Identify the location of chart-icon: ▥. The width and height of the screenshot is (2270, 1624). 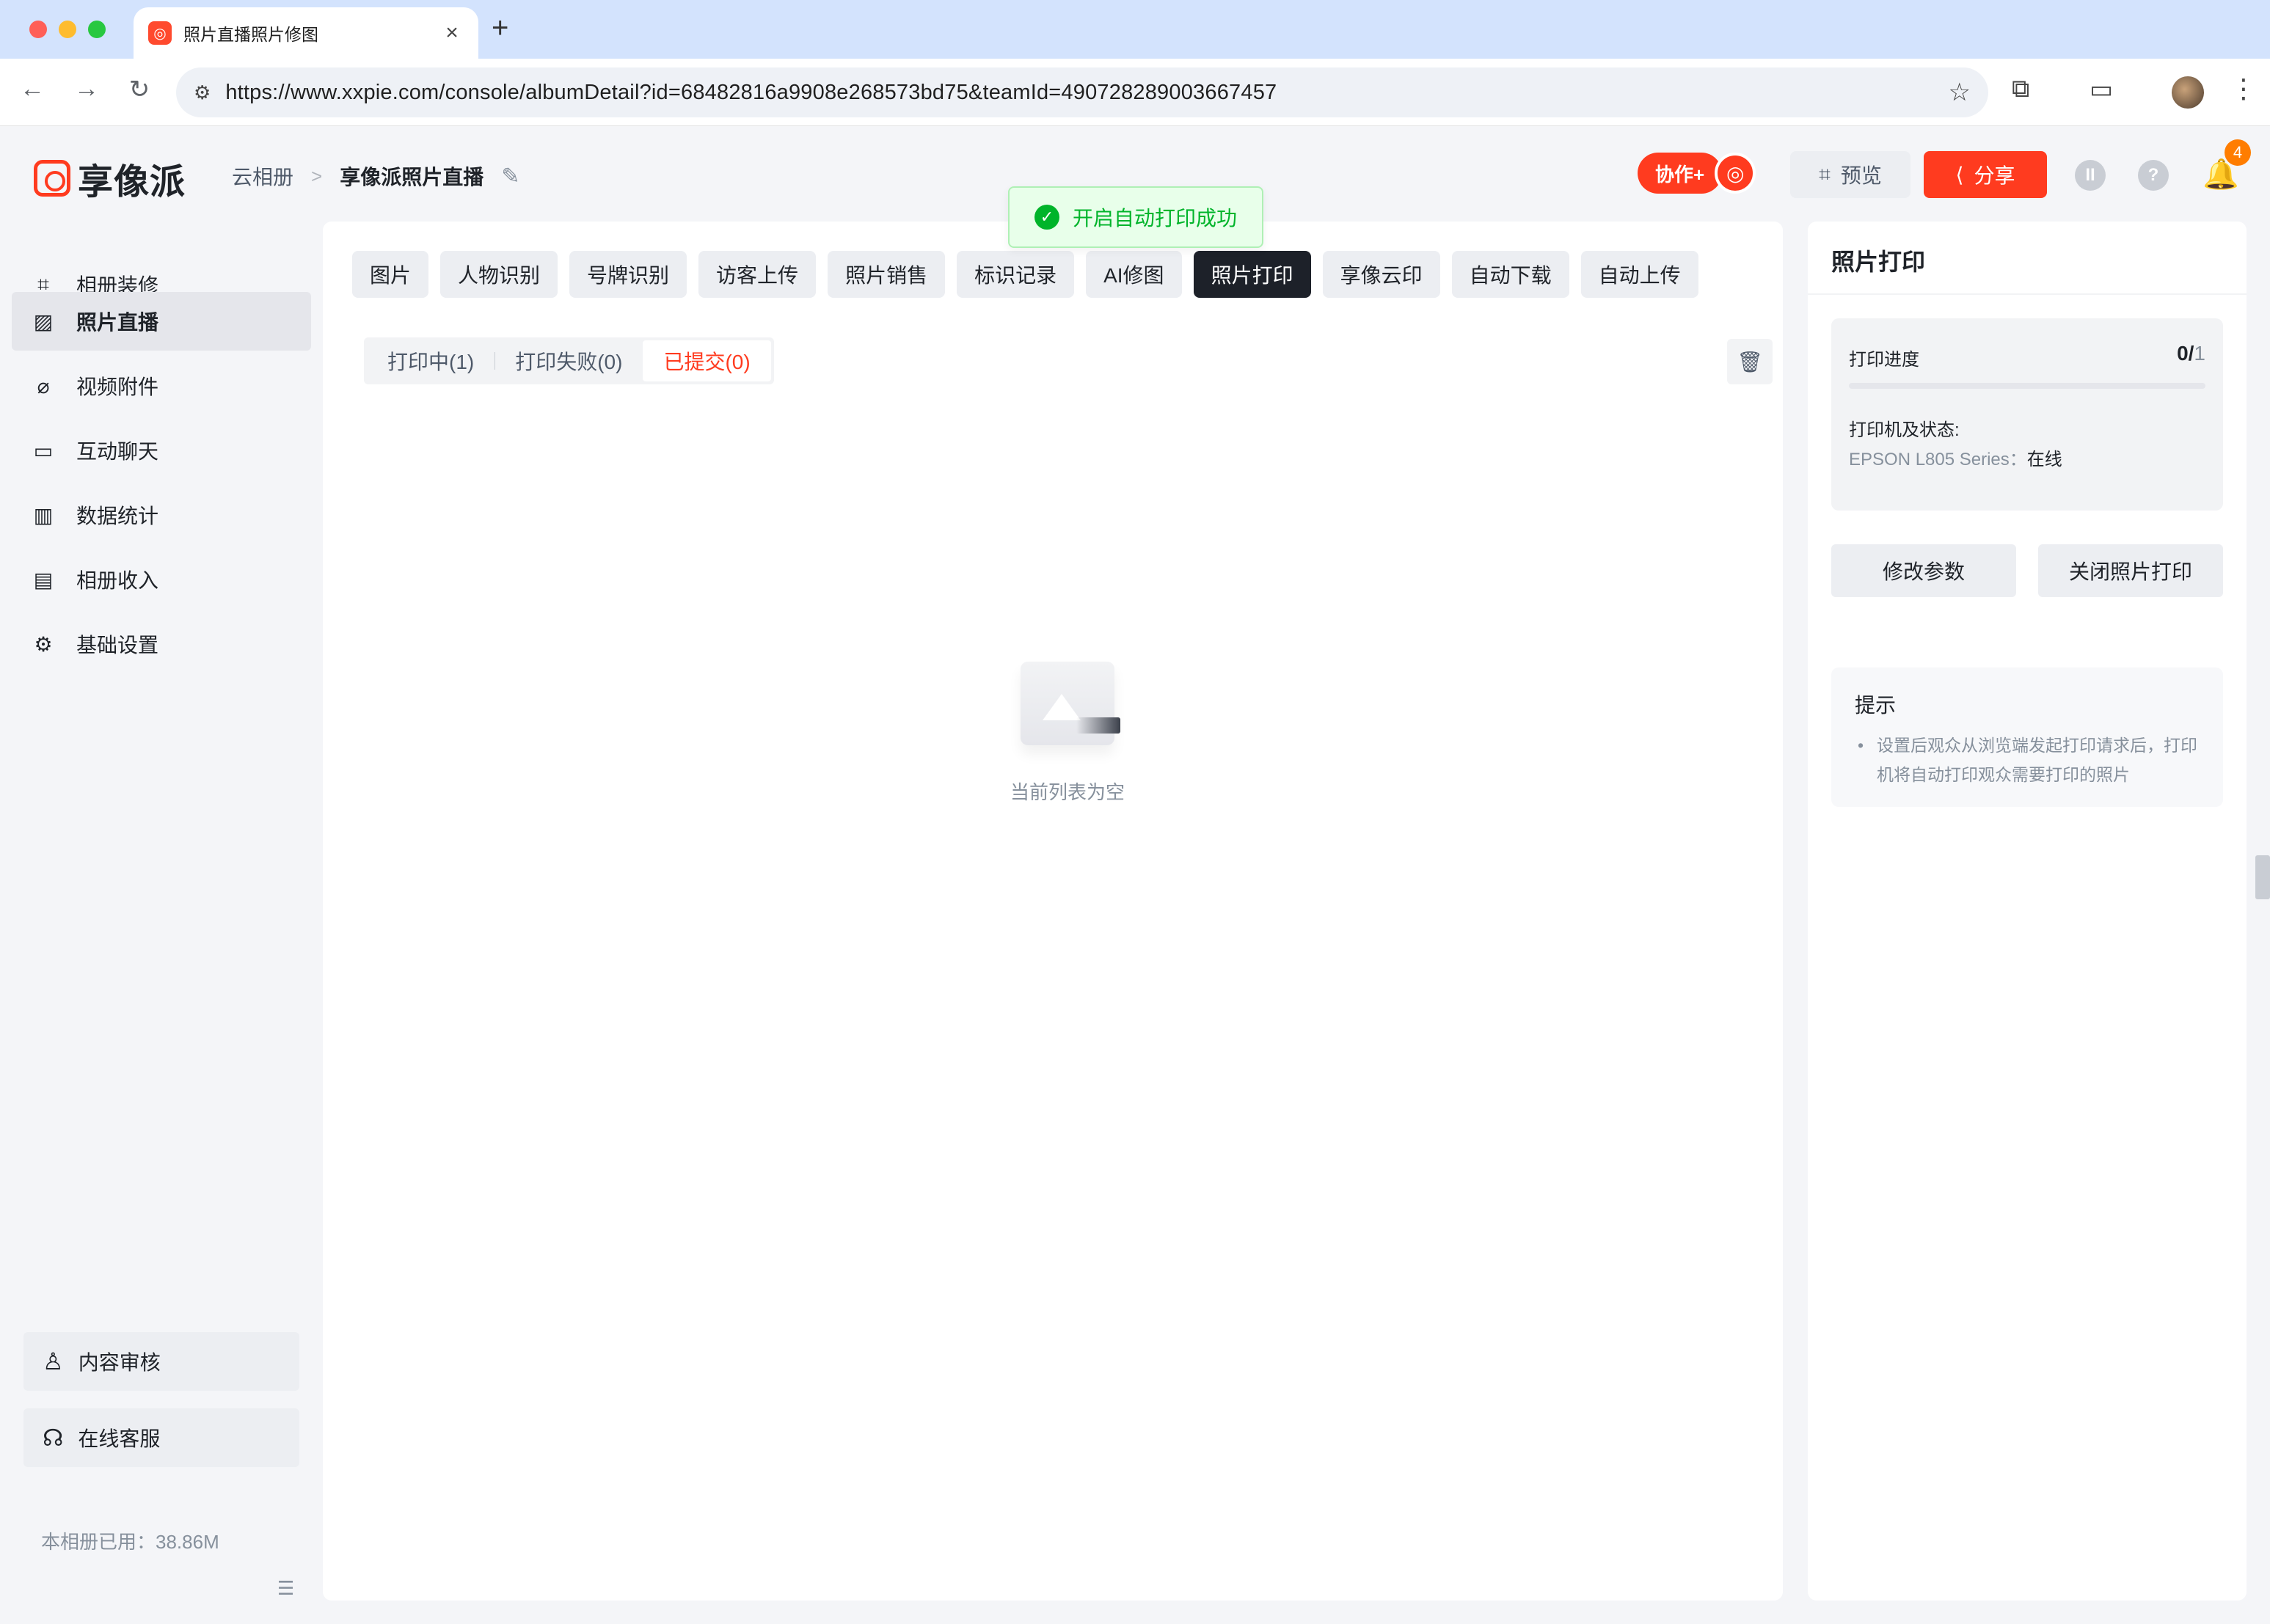
(43, 515).